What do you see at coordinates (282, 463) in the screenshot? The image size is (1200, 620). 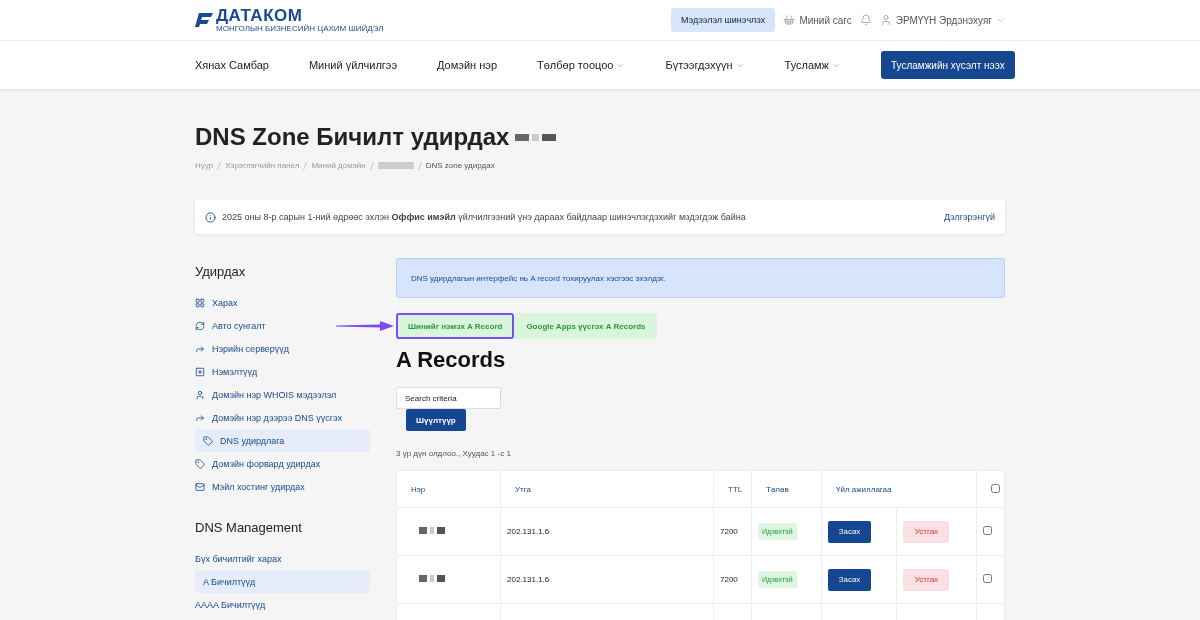 I see `sidebar-item: Домэйн форвард удирдах` at bounding box center [282, 463].